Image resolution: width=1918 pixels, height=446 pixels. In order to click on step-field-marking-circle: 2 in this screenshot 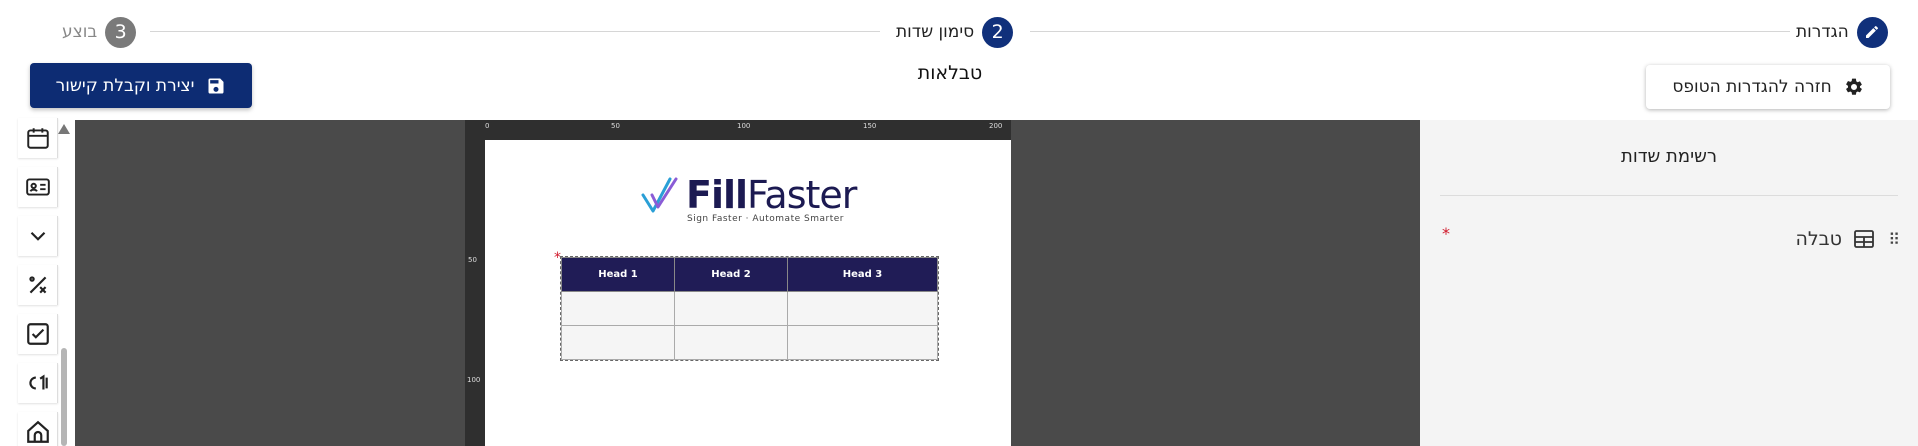, I will do `click(998, 32)`.